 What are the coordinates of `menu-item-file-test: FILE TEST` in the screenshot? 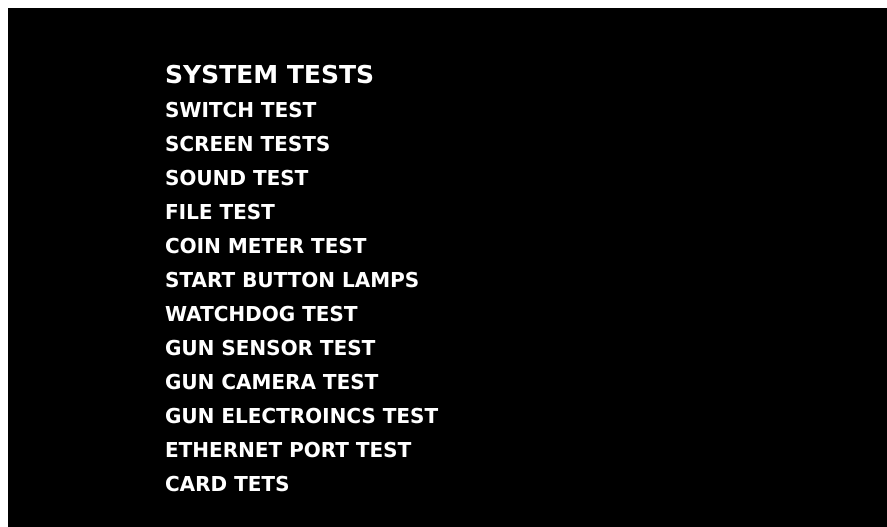 It's located at (301, 212).